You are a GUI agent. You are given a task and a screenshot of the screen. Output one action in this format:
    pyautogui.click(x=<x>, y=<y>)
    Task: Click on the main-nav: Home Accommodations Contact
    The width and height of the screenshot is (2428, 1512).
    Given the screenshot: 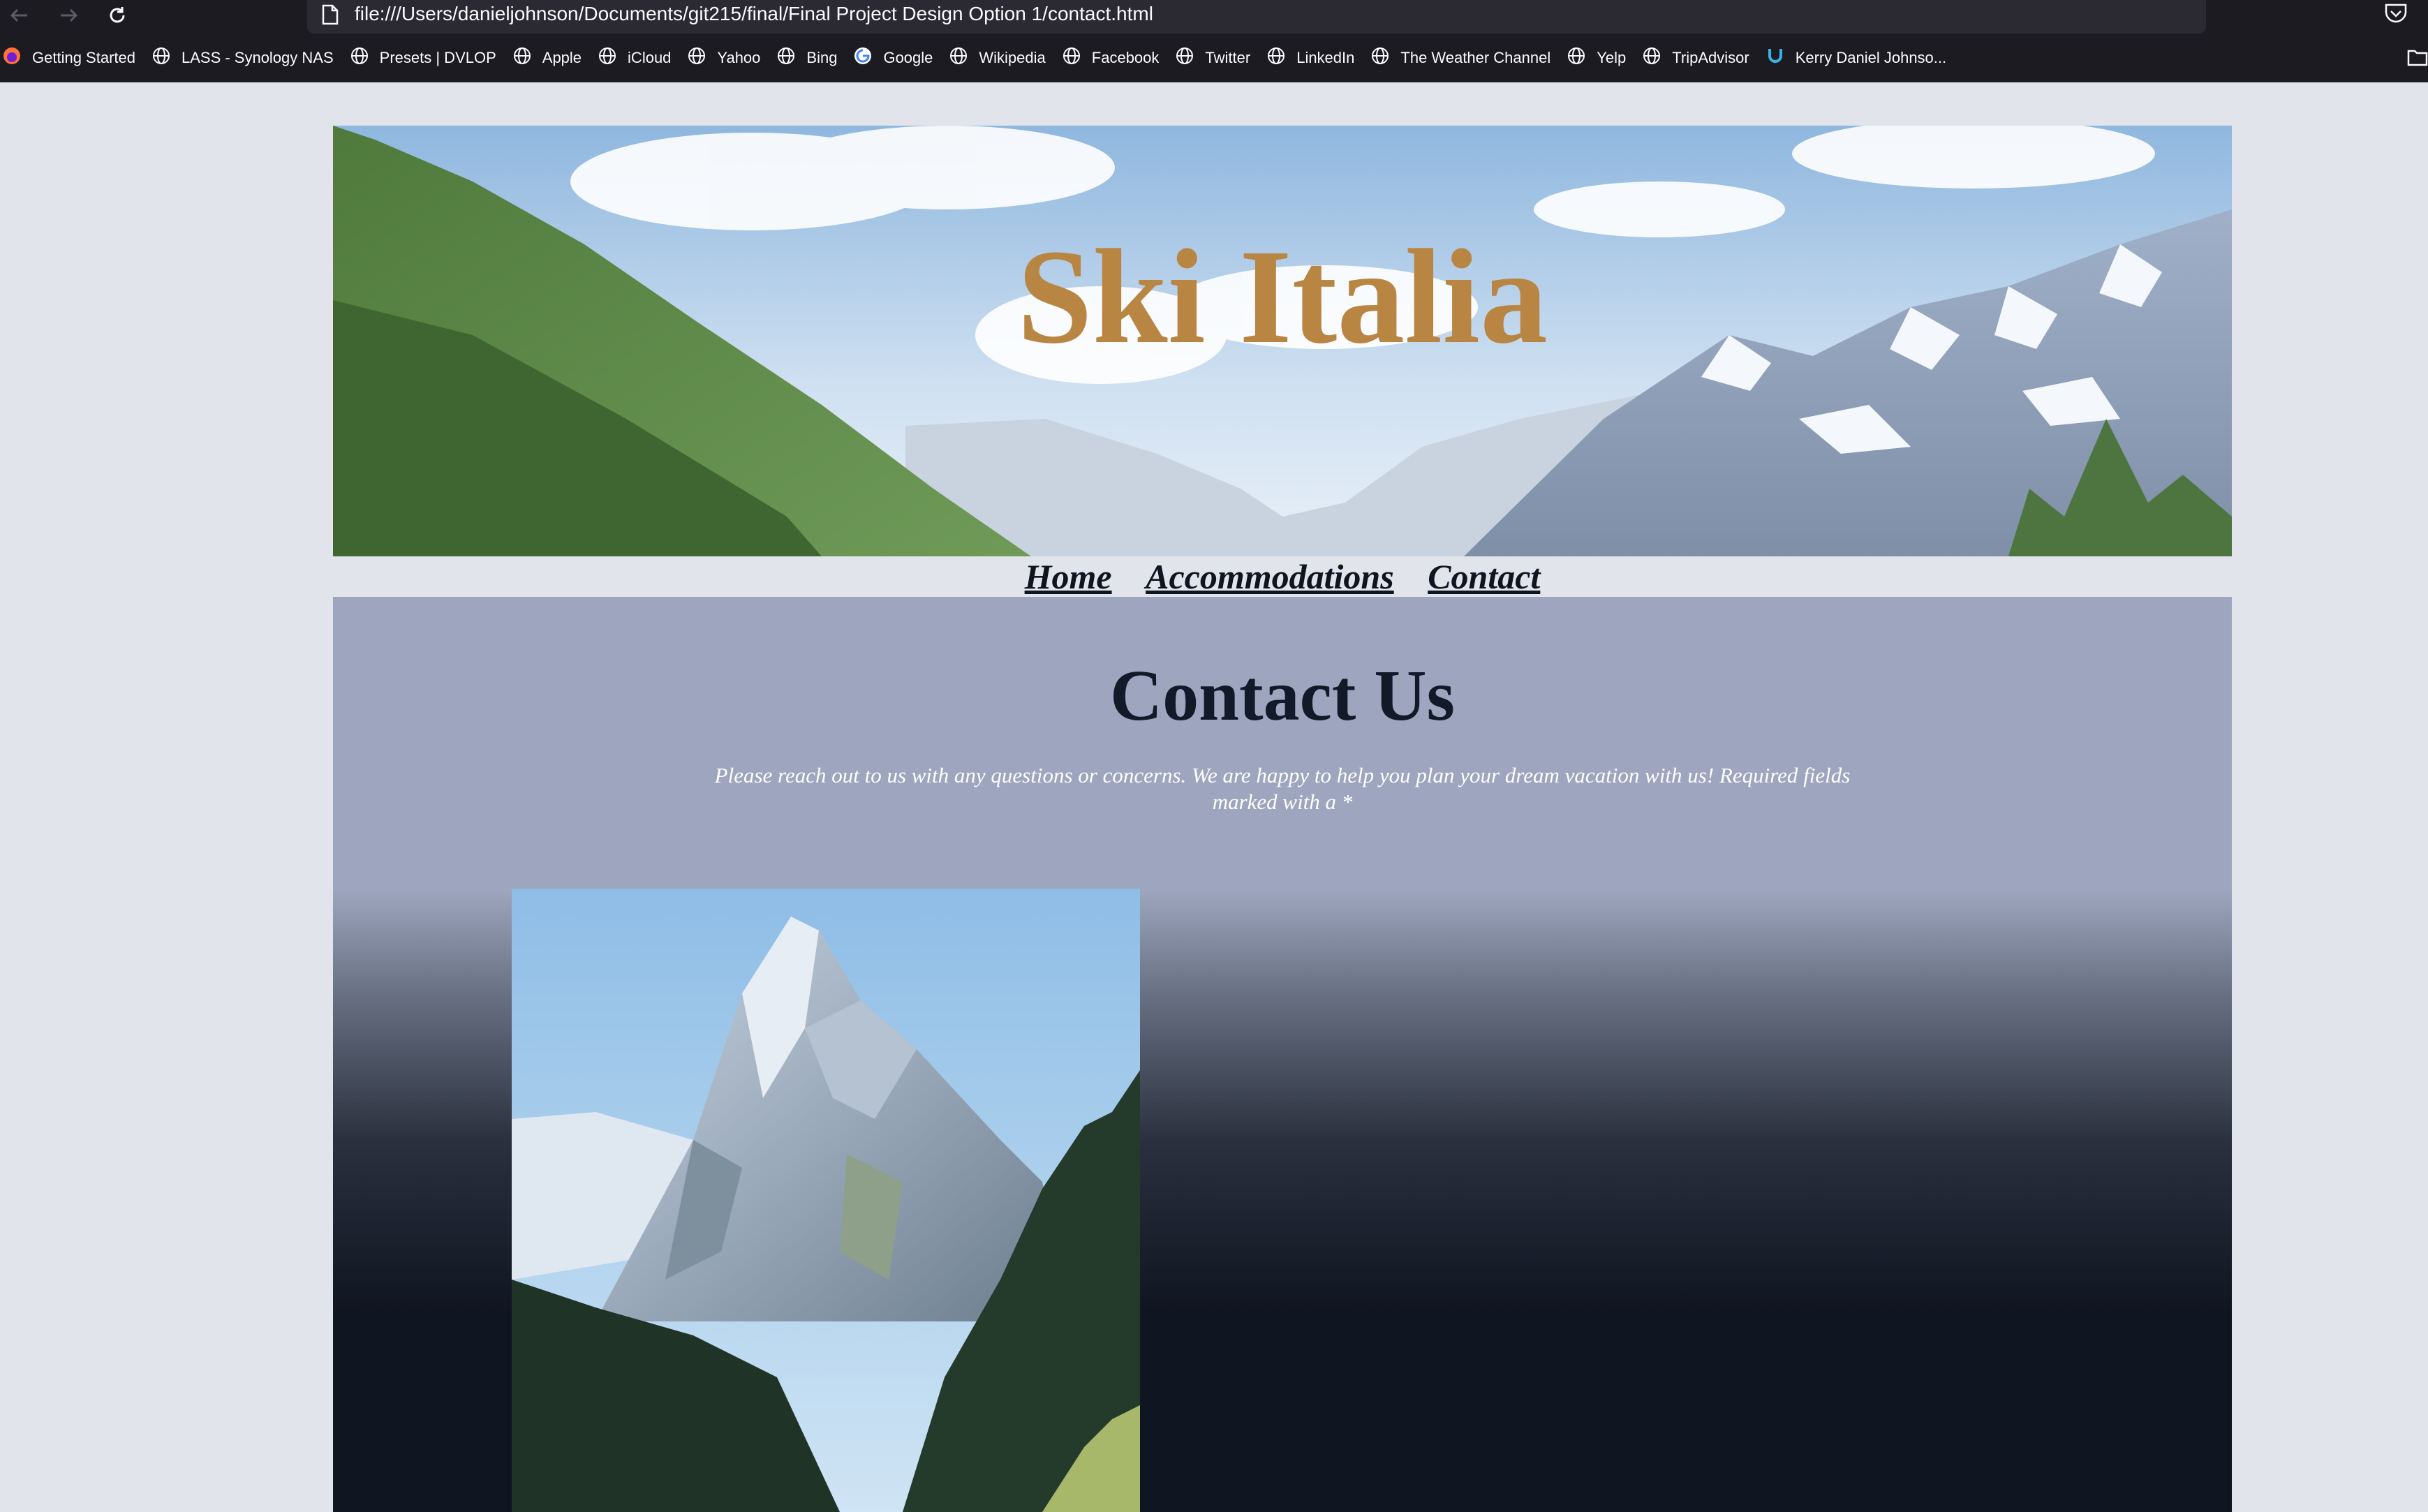 What is the action you would take?
    pyautogui.click(x=1282, y=576)
    